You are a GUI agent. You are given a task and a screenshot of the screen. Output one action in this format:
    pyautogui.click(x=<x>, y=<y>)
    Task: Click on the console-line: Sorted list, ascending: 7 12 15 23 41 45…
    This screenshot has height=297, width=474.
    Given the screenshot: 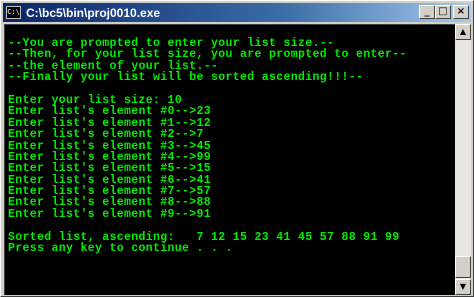 What is the action you would take?
    pyautogui.click(x=204, y=237)
    